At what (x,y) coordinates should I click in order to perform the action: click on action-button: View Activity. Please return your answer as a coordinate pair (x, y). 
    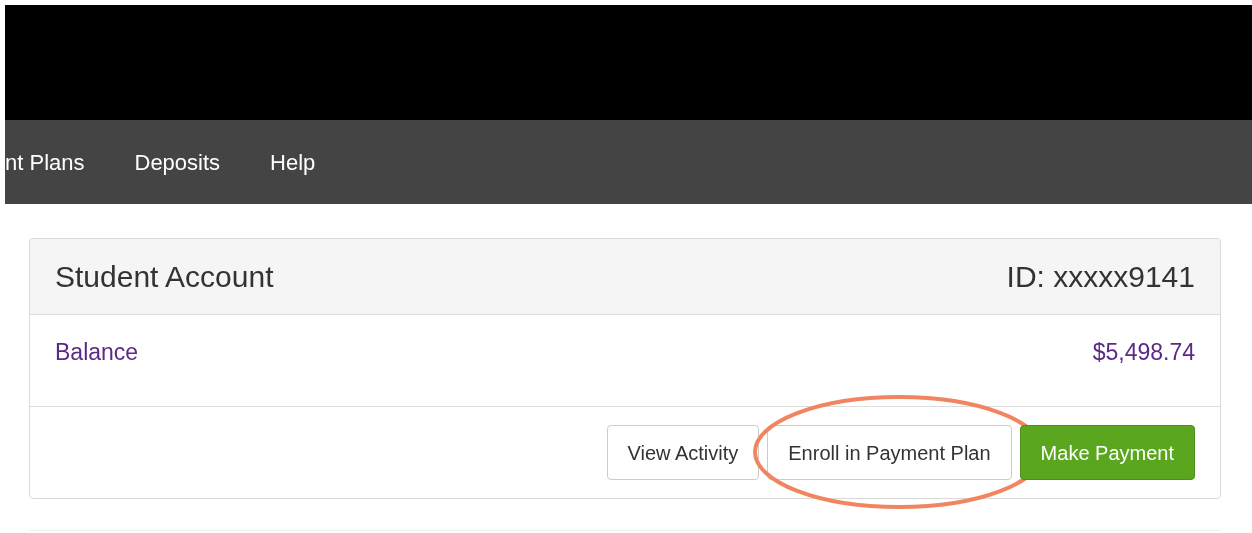
    Looking at the image, I should click on (683, 452).